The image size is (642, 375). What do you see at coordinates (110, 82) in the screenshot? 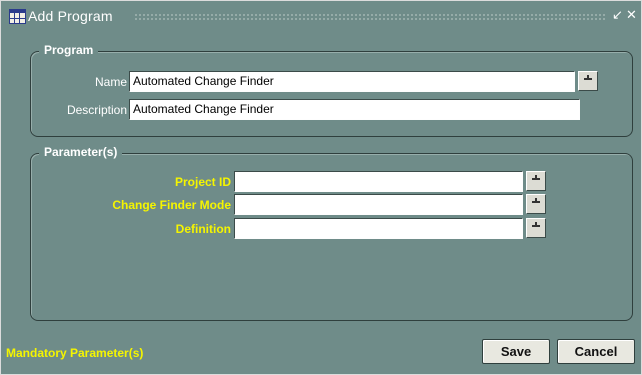
I see `name-label: Name` at bounding box center [110, 82].